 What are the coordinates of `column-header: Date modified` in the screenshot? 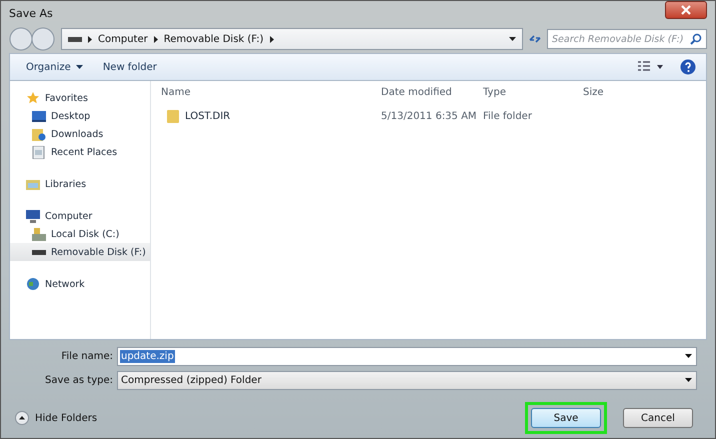 It's located at (432, 92).